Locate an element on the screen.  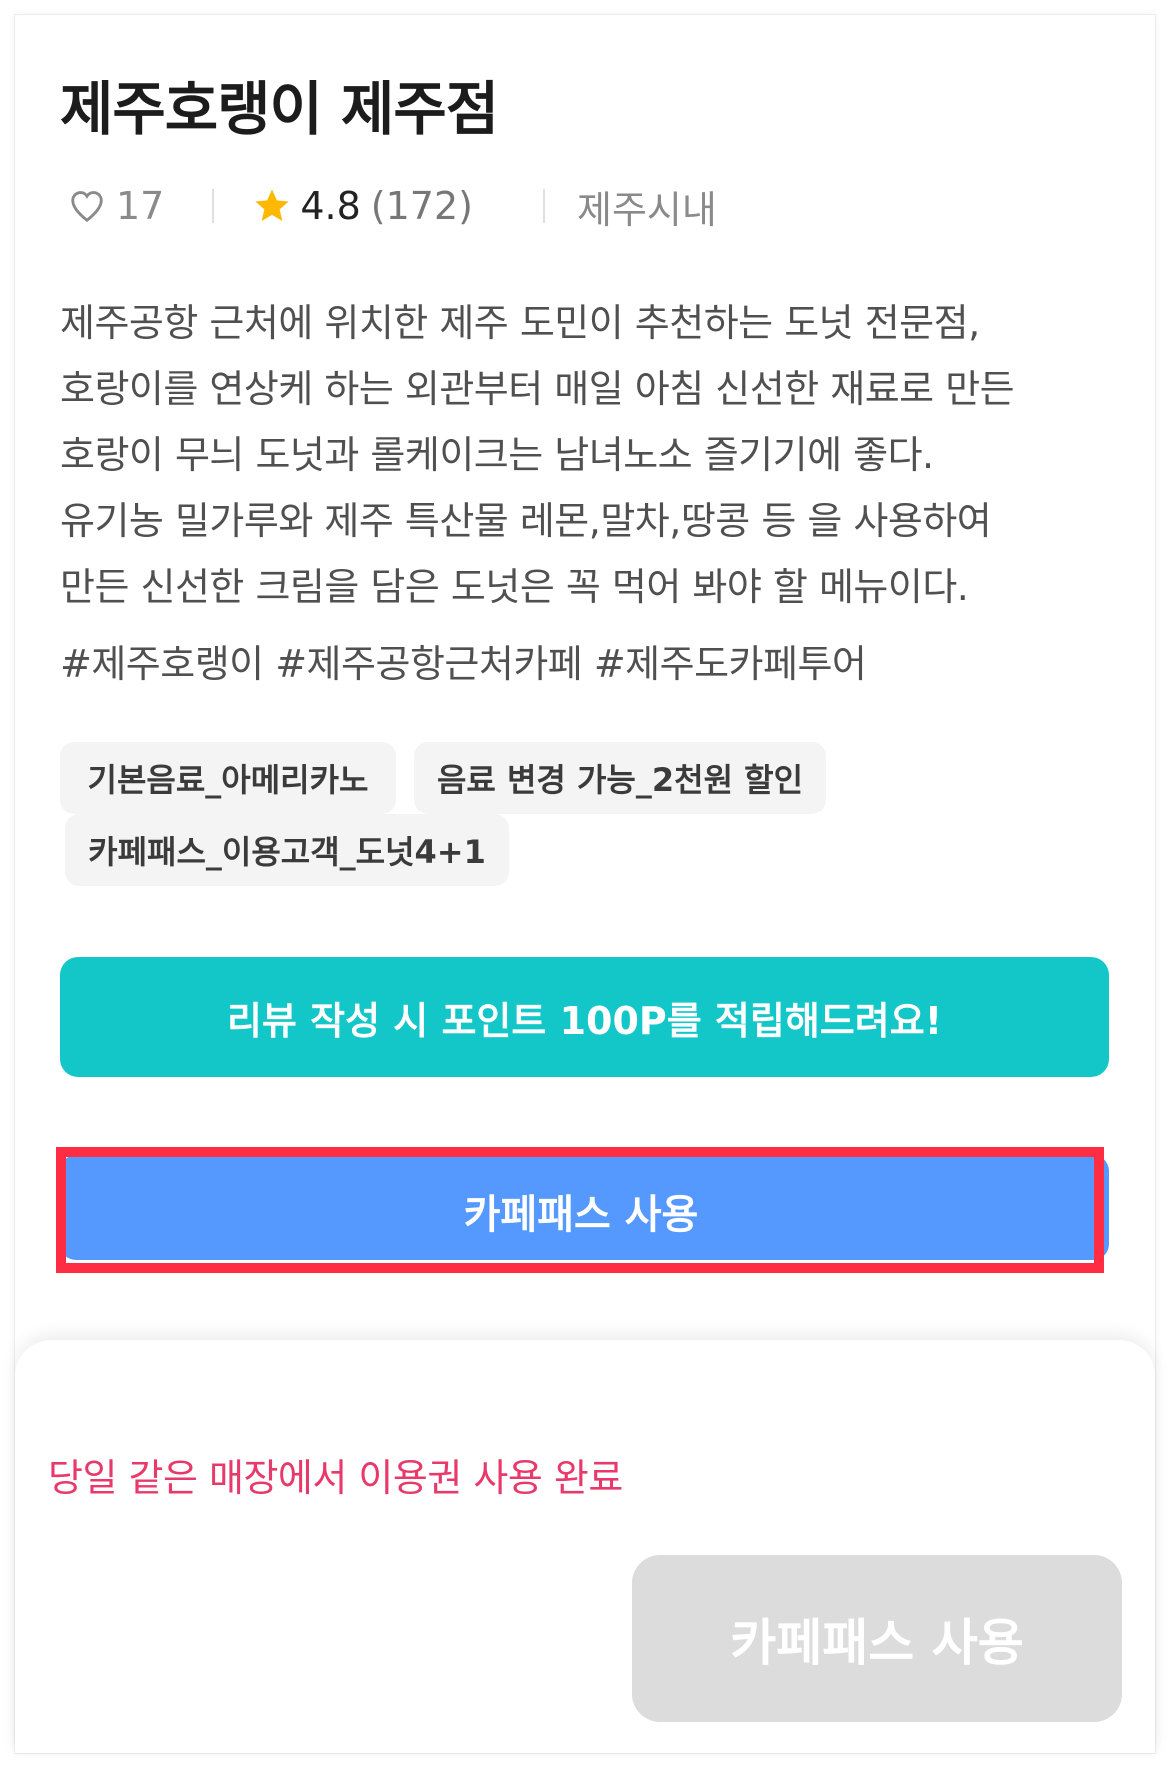
hashtags: #제주호랭이 #제주공항근처카페 #제주도카페투어 is located at coordinates (463, 664).